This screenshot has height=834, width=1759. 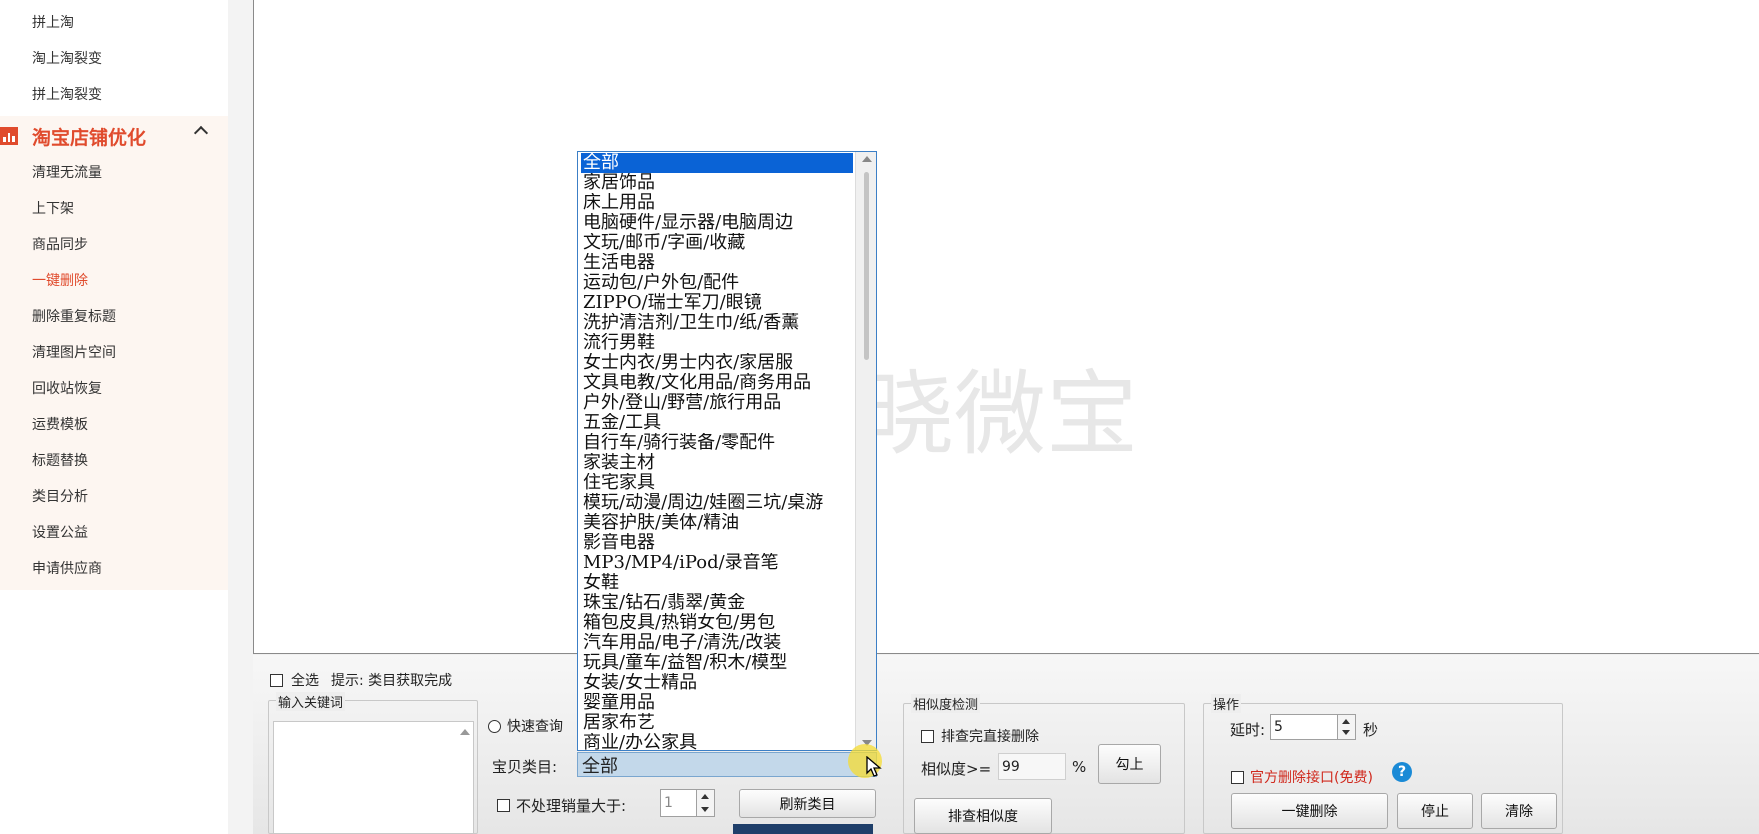 I want to click on category-option: 美容护肤/美体/精油, so click(x=717, y=523).